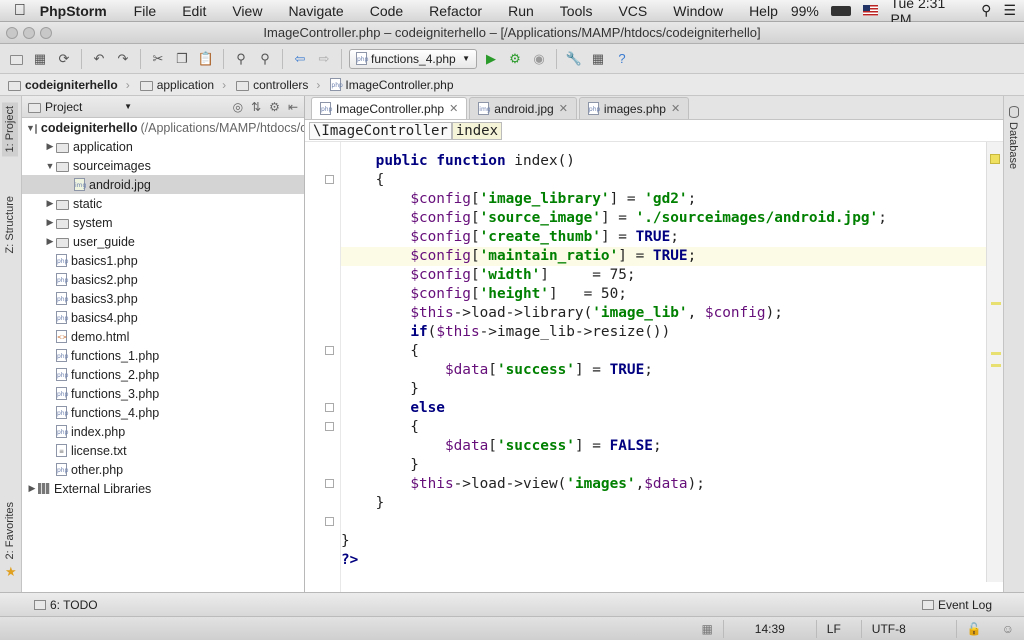 Image resolution: width=1024 pixels, height=640 pixels. I want to click on tool-windows-icon: ▦, so click(706, 629).